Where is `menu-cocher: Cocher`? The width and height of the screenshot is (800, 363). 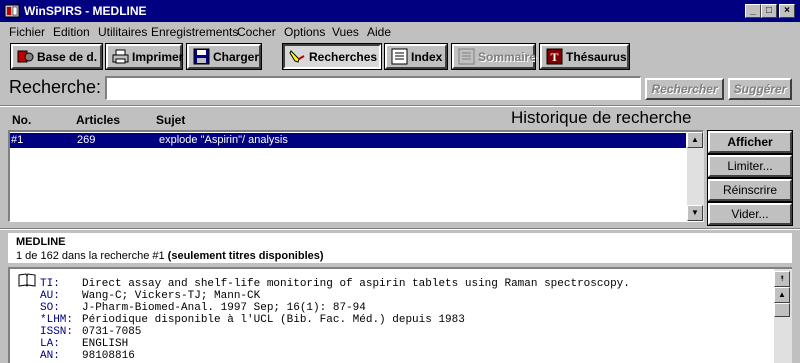
menu-cocher: Cocher is located at coordinates (256, 32).